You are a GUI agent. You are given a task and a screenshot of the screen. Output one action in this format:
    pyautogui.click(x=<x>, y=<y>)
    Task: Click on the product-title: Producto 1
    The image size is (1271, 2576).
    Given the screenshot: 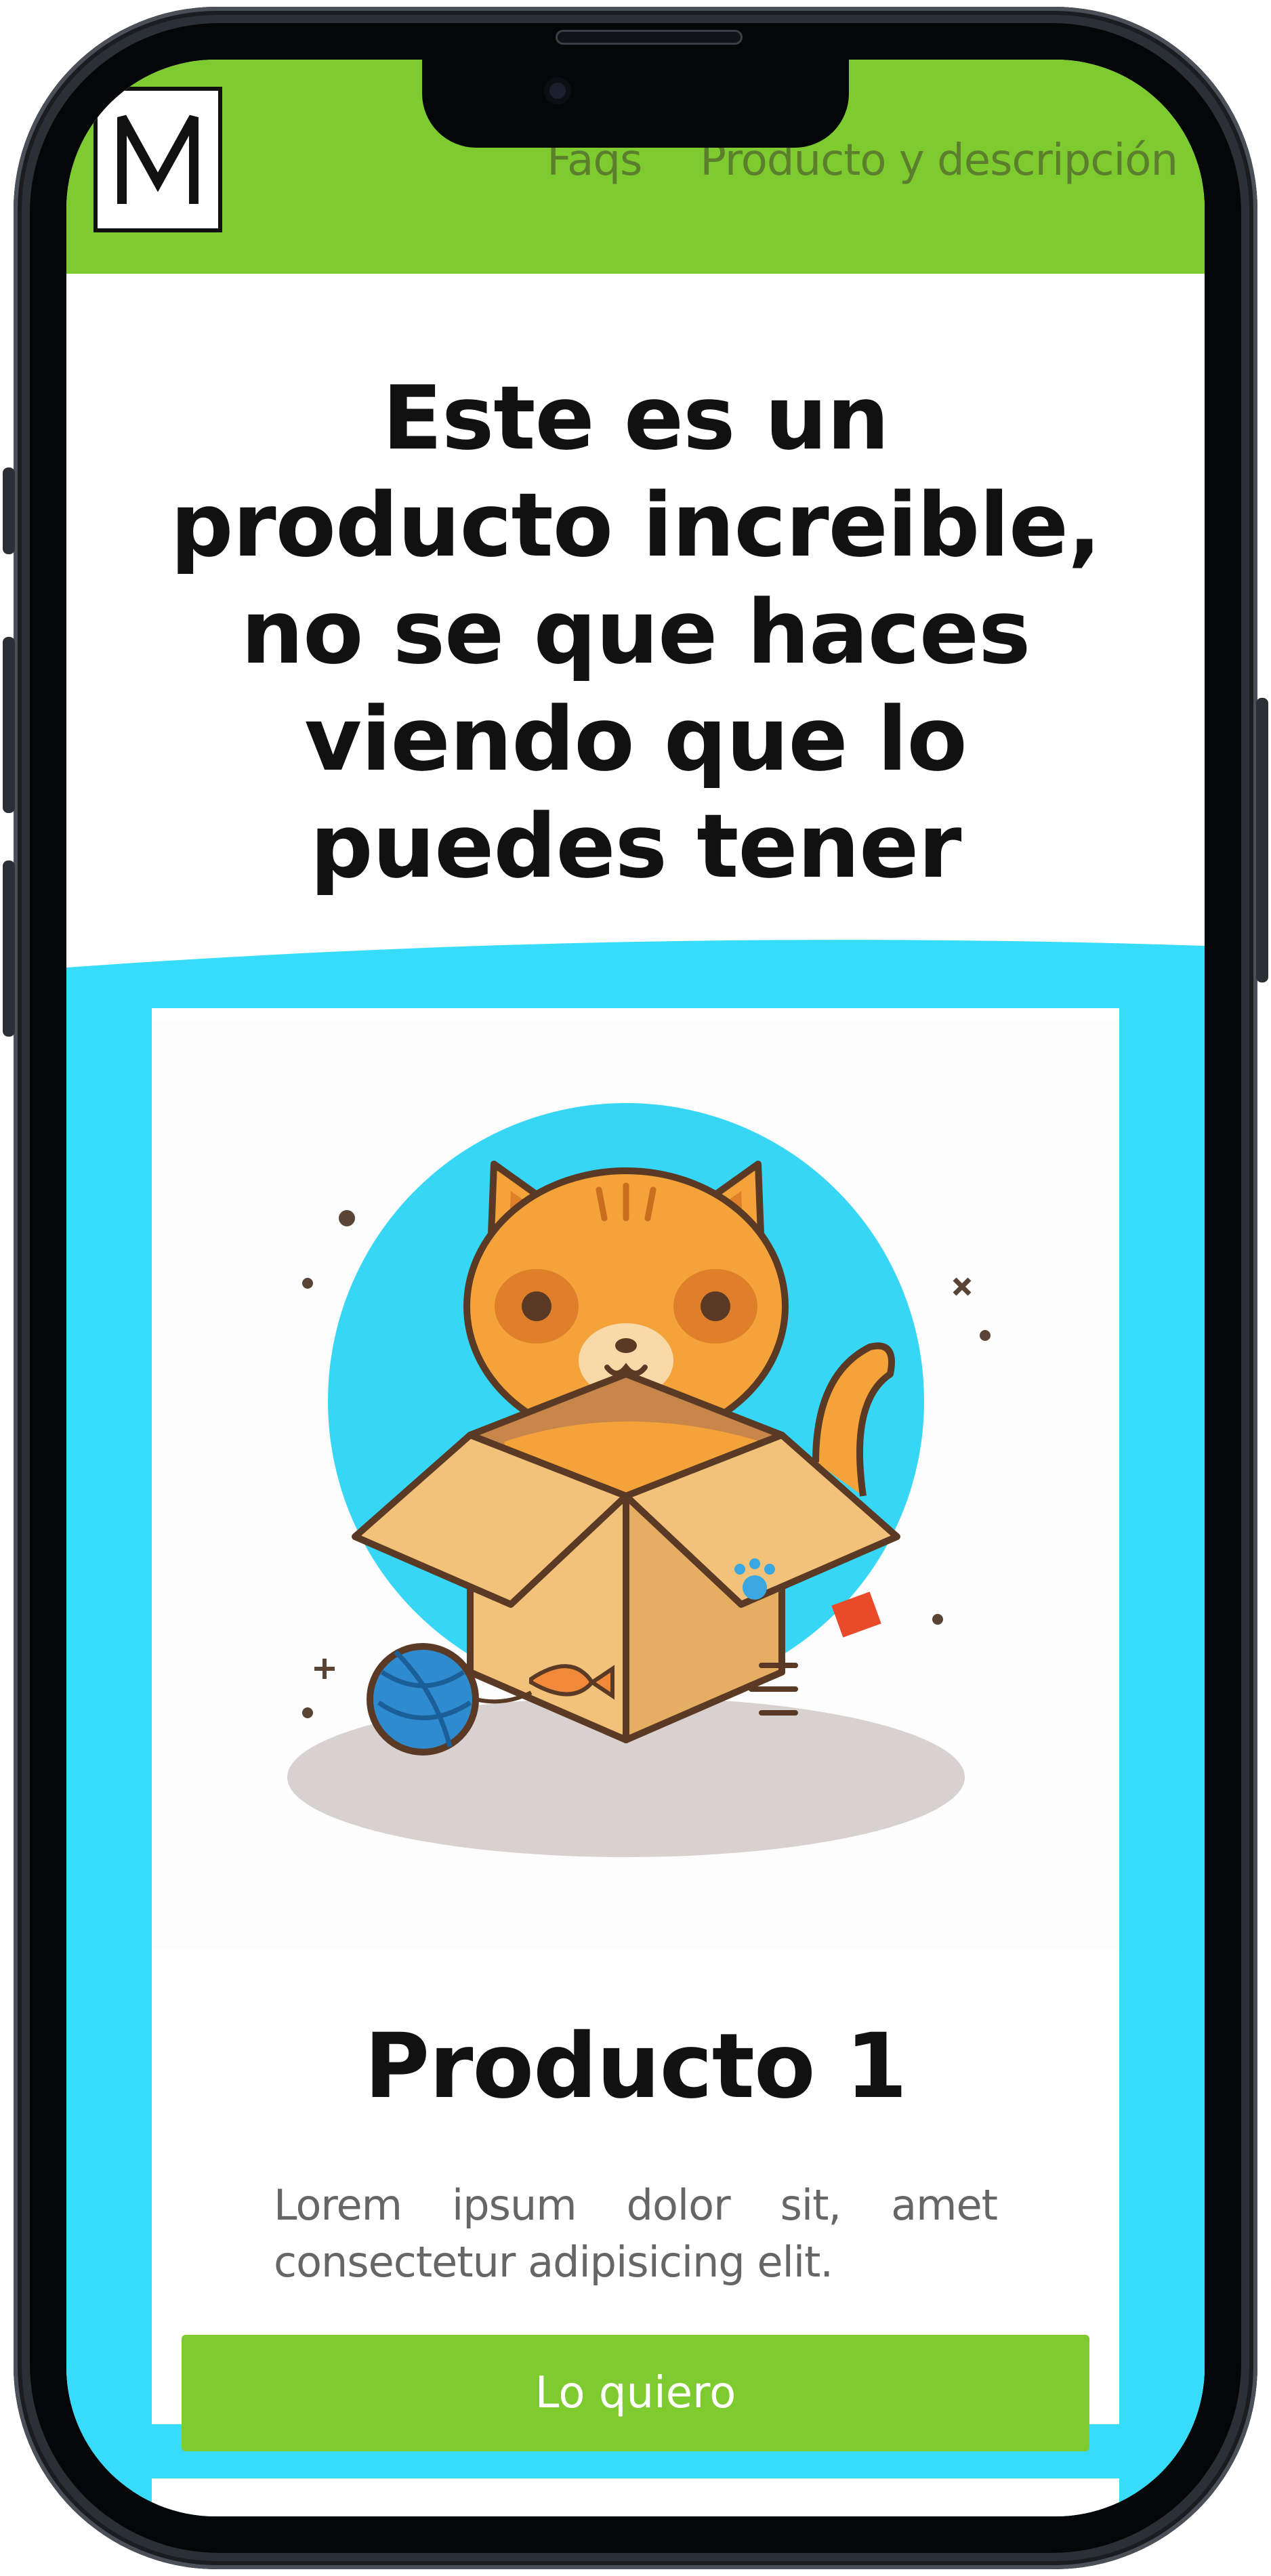 What is the action you would take?
    pyautogui.click(x=636, y=2066)
    